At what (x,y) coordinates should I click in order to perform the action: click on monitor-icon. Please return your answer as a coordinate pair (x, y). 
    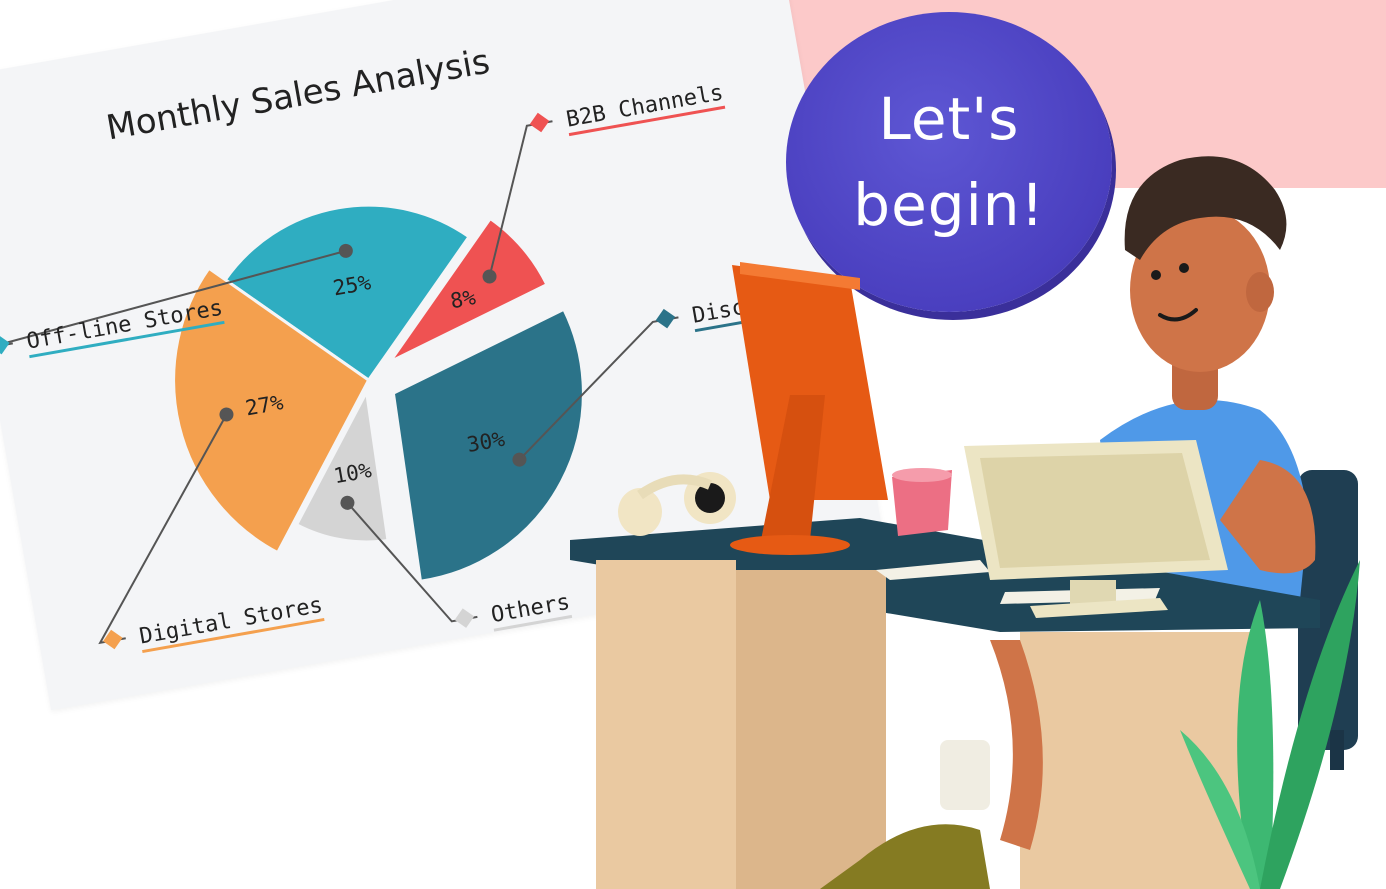
    Looking at the image, I should click on (809, 408).